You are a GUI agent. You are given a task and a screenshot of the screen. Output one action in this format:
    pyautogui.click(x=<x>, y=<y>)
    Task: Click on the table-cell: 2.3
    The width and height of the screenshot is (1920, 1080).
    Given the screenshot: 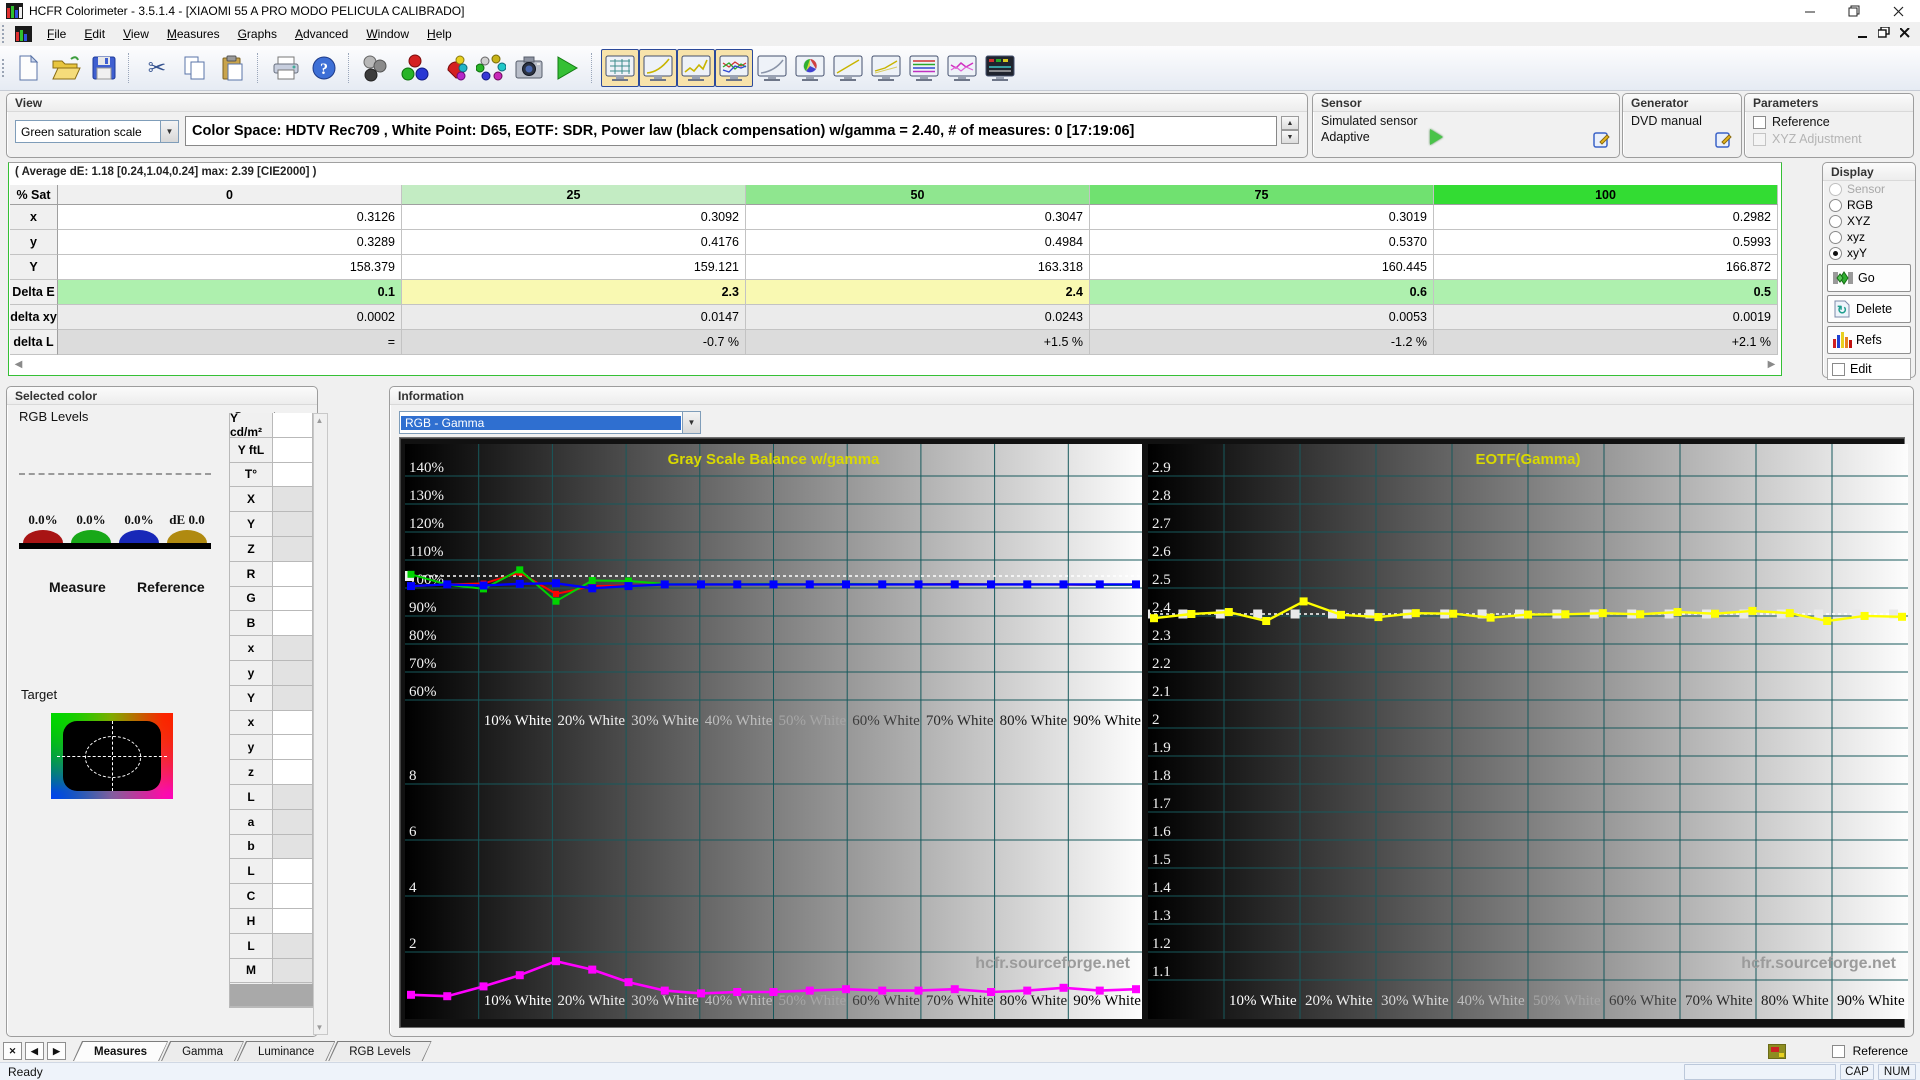 What is the action you would take?
    pyautogui.click(x=574, y=292)
    